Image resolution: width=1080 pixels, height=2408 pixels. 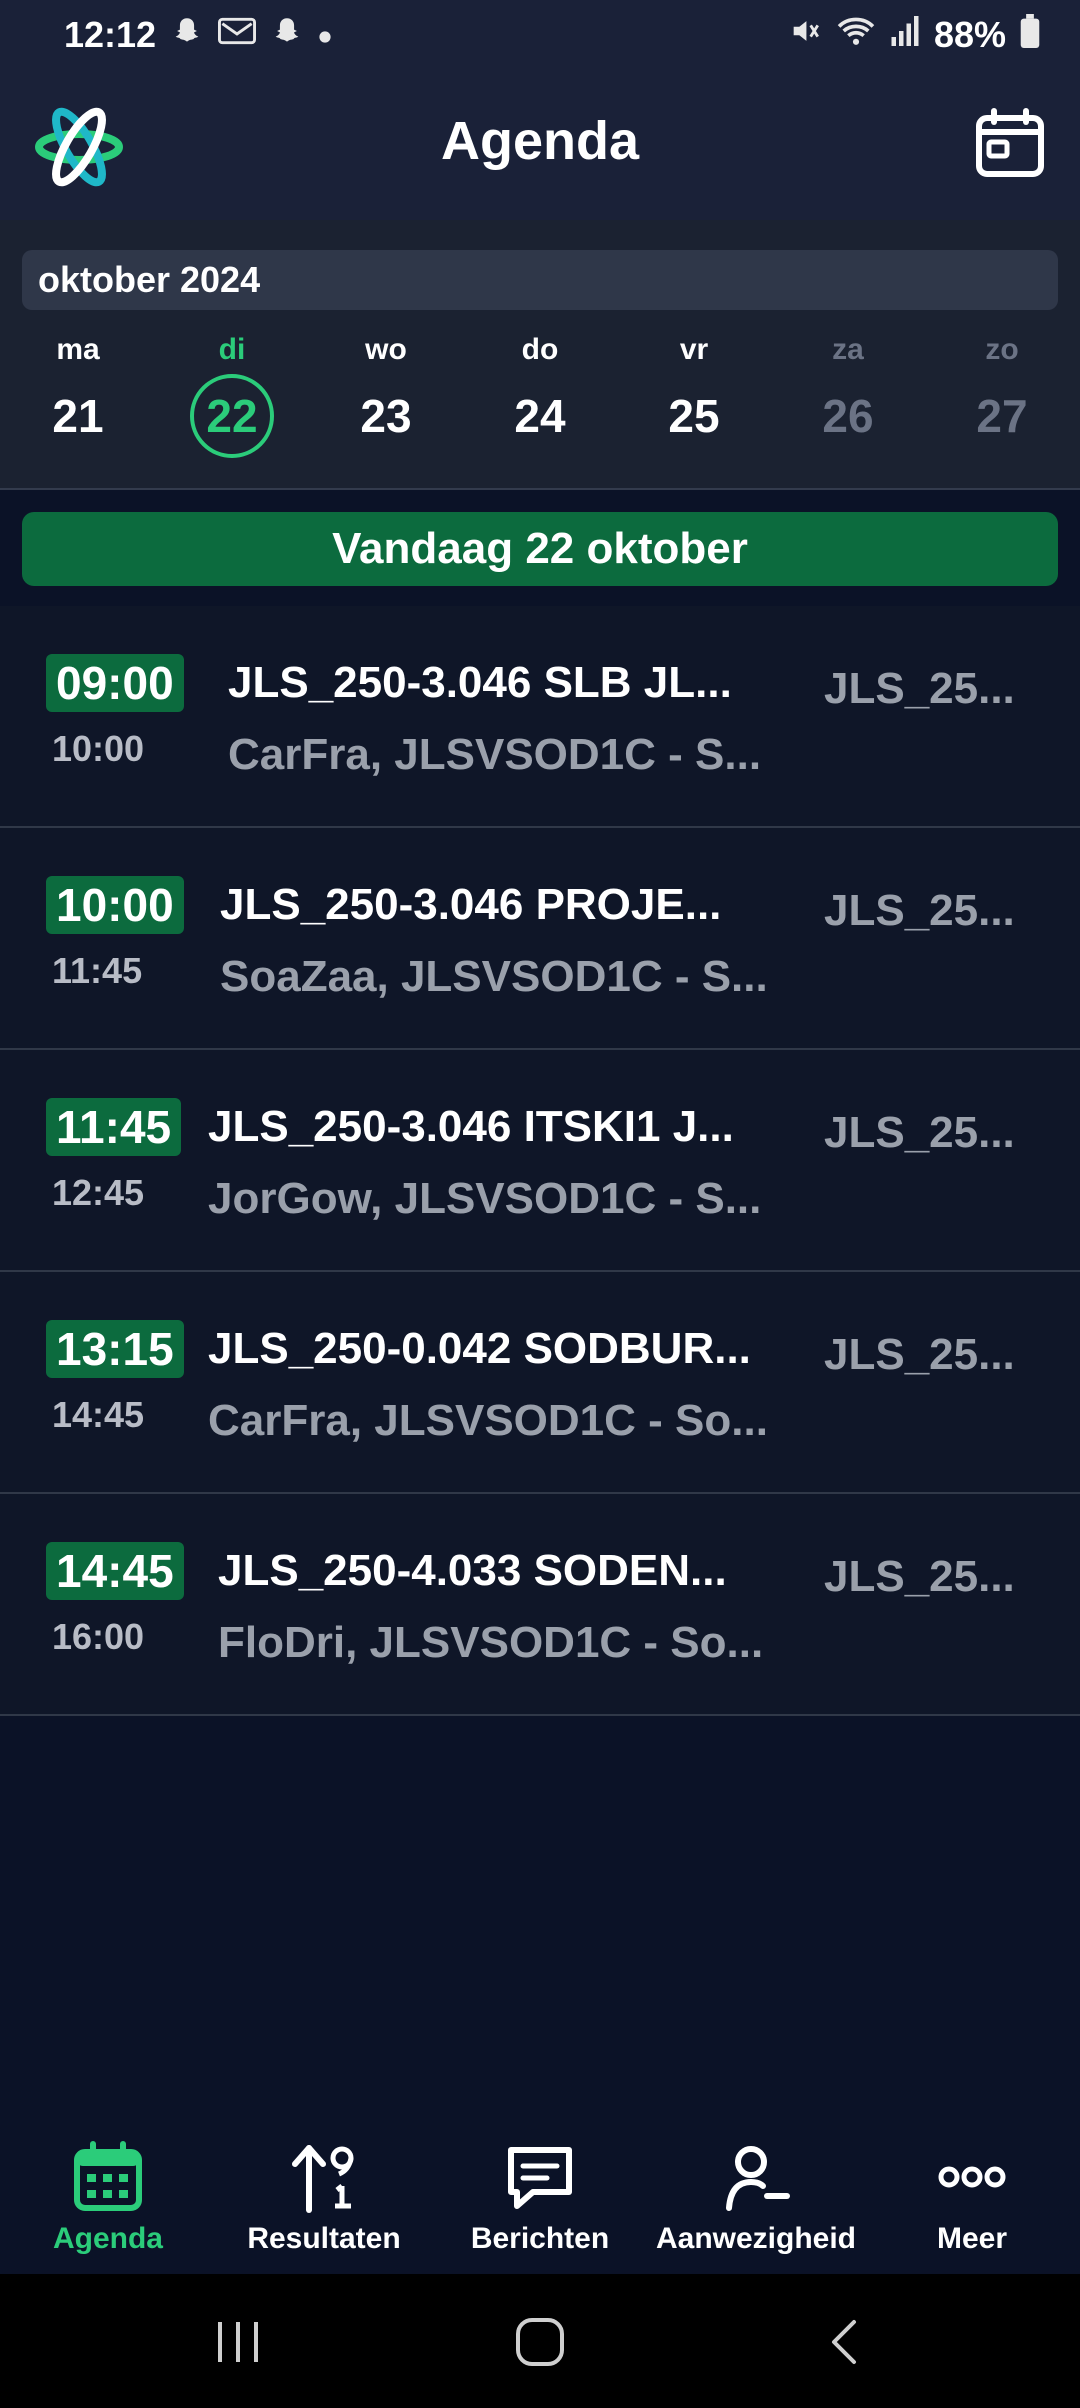 What do you see at coordinates (97, 970) in the screenshot?
I see `event-end-time: 11:45` at bounding box center [97, 970].